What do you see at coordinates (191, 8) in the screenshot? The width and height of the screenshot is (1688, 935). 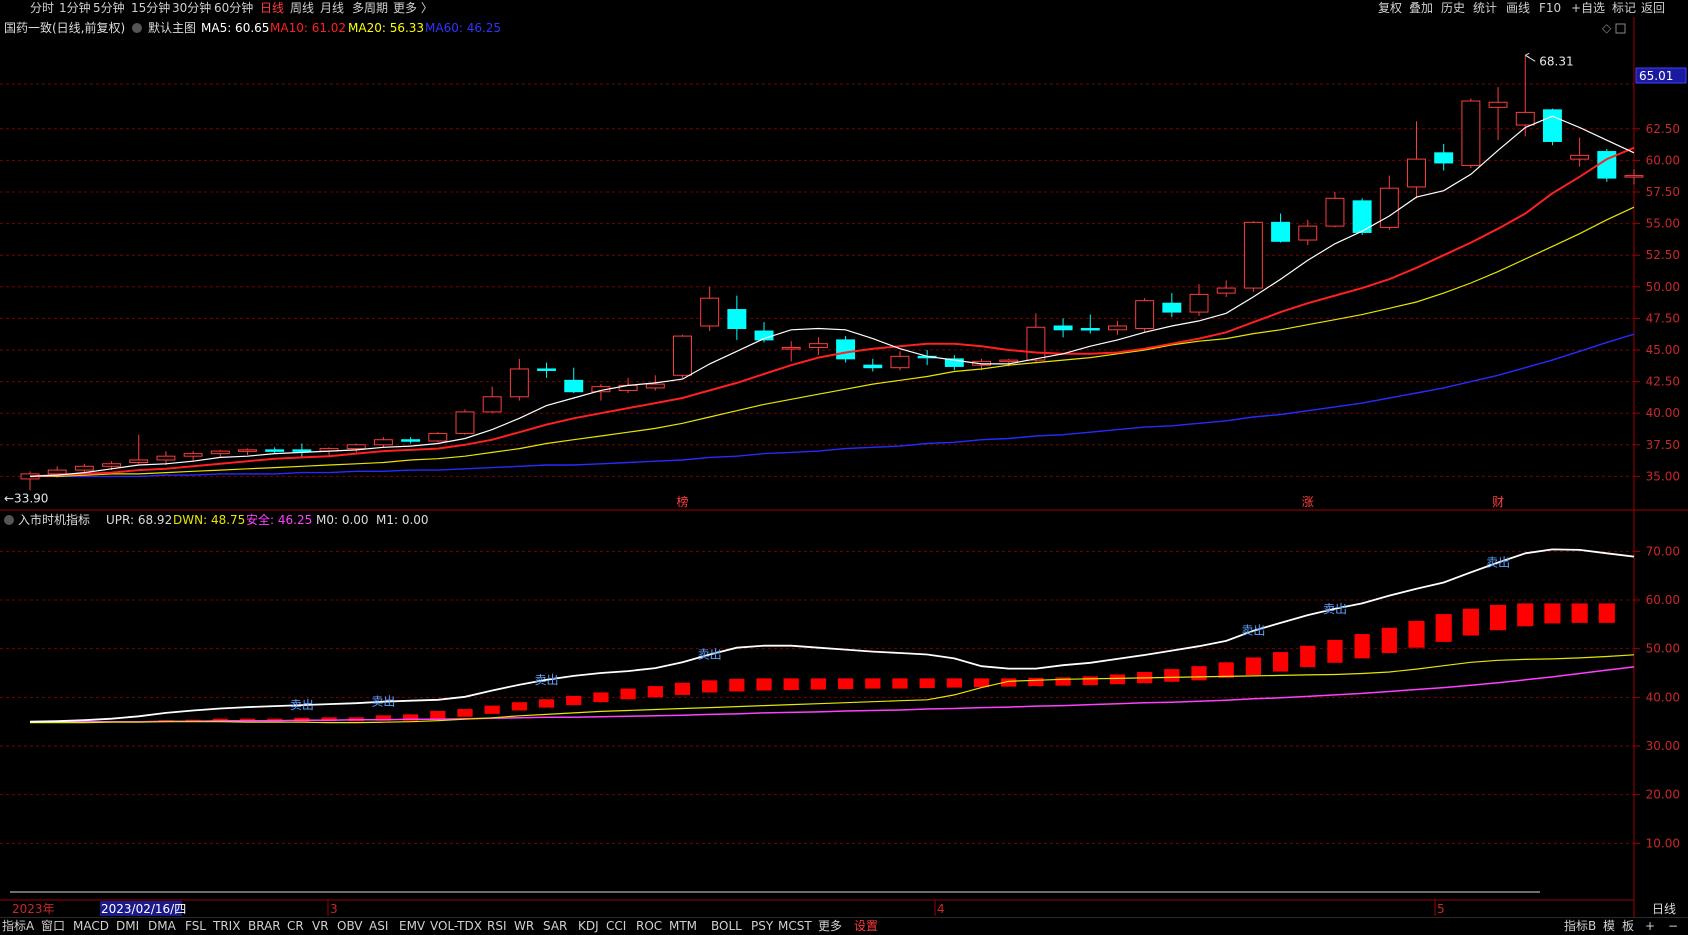 I see `period-tab-4: 30分钟` at bounding box center [191, 8].